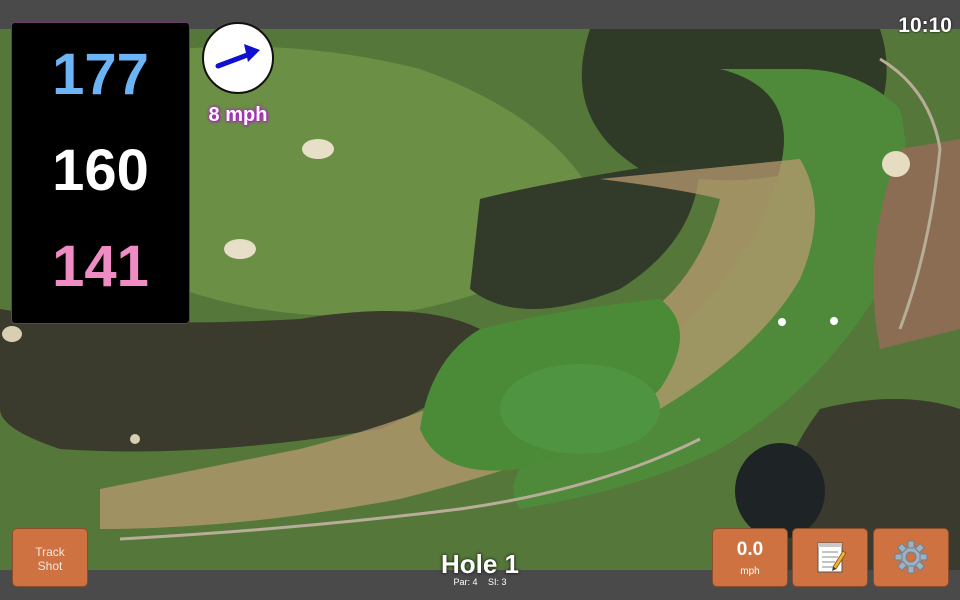 The width and height of the screenshot is (960, 600). Describe the element at coordinates (497, 582) in the screenshot. I see `hole-stroke-index: SI: 3` at that location.